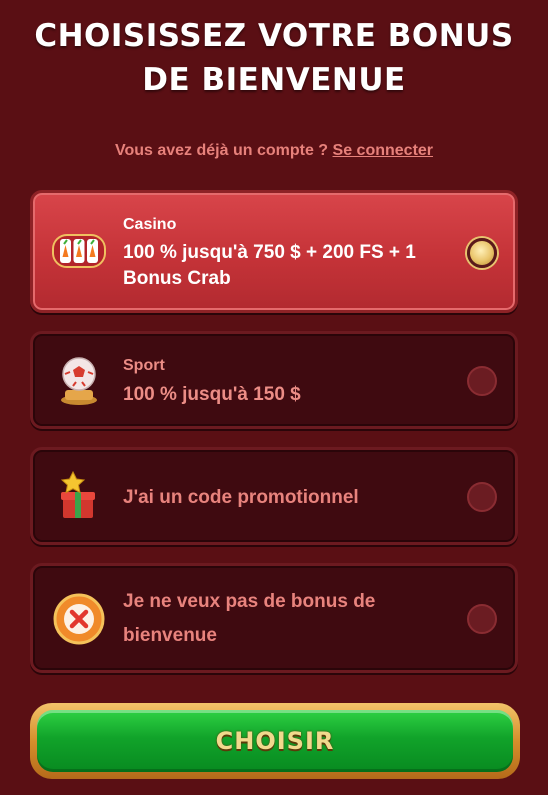  I want to click on bonus-option-promo-code: J'ai un code promotionnel, so click(274, 496).